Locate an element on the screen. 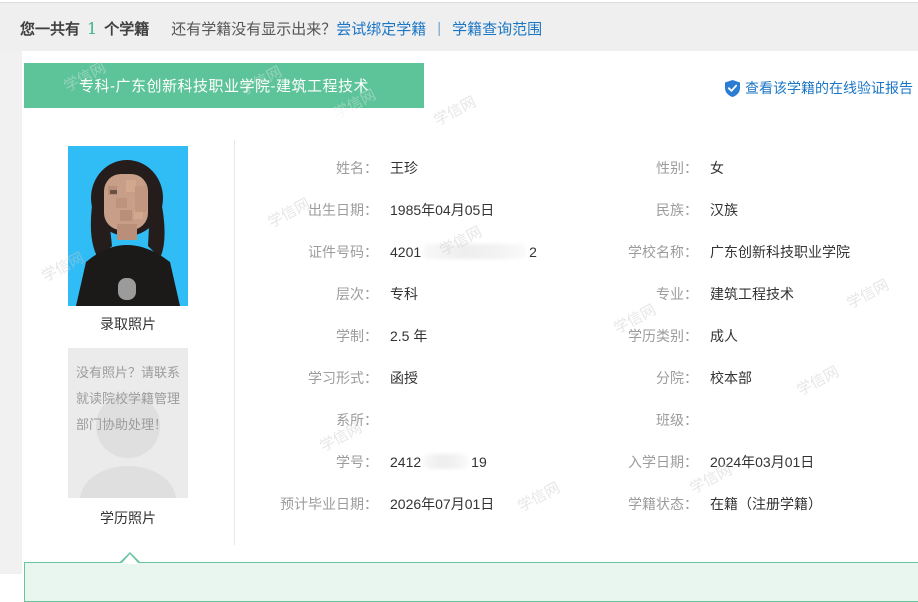  field-row-ethnicity: 民族： 汉族 is located at coordinates (697, 210).